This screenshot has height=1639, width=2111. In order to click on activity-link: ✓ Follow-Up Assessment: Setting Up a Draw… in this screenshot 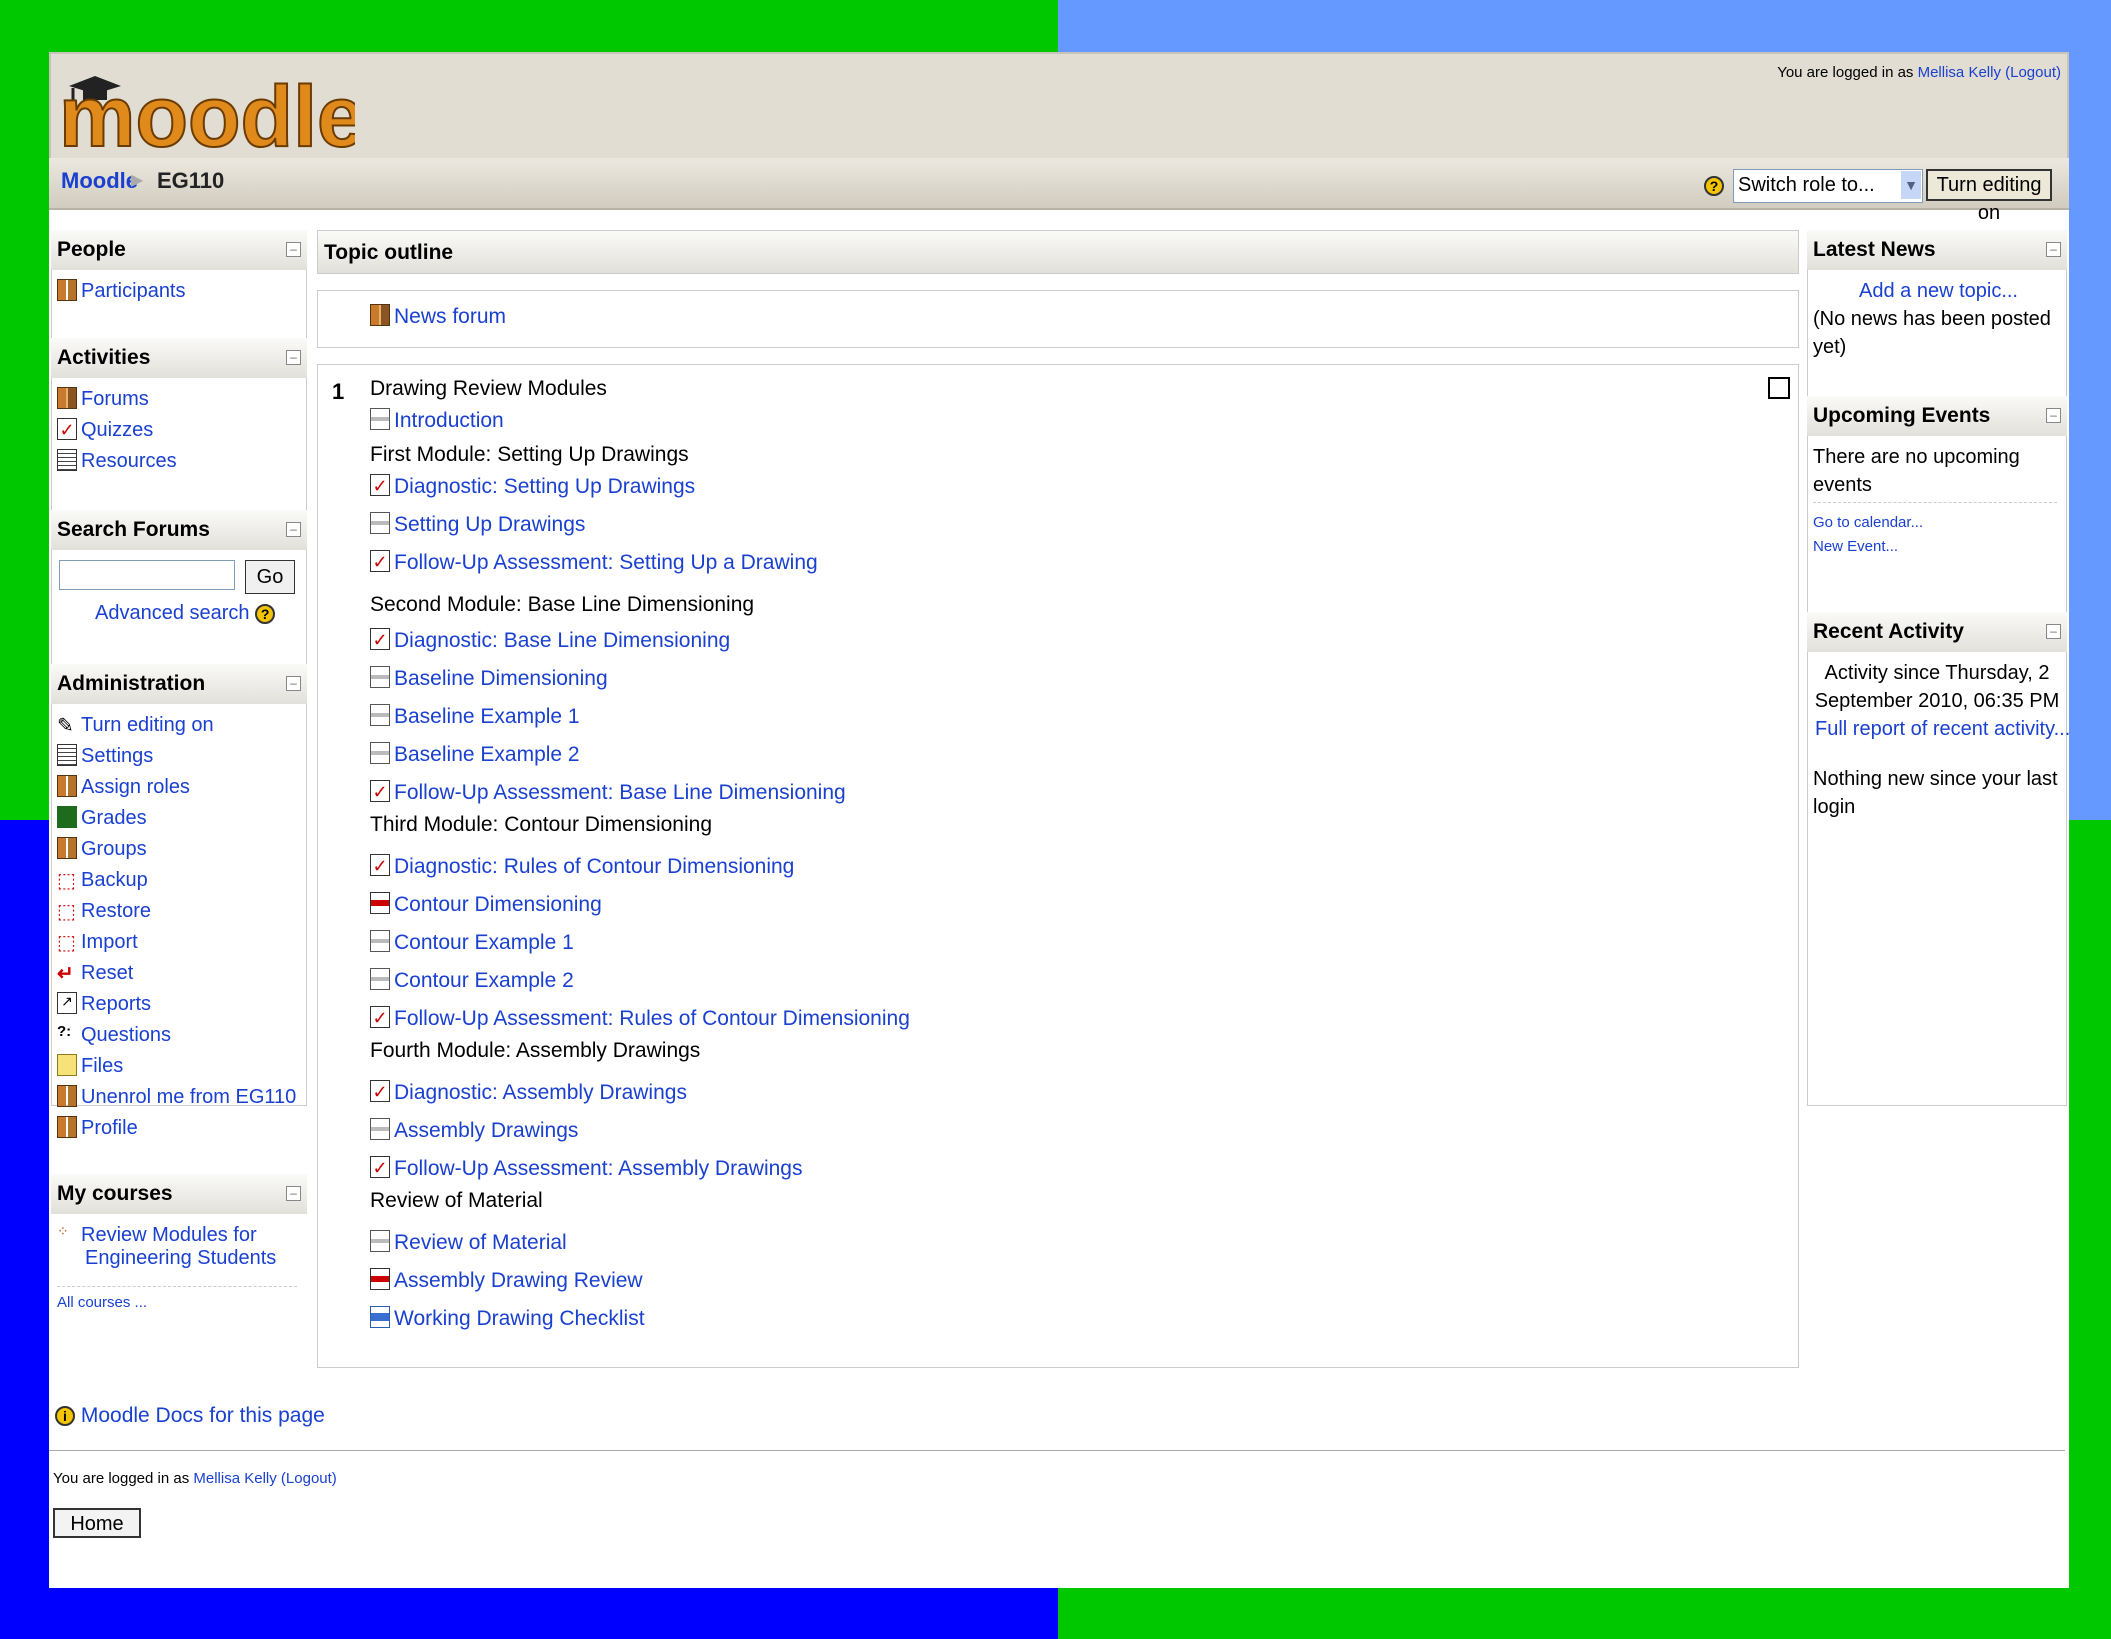, I will do `click(594, 564)`.